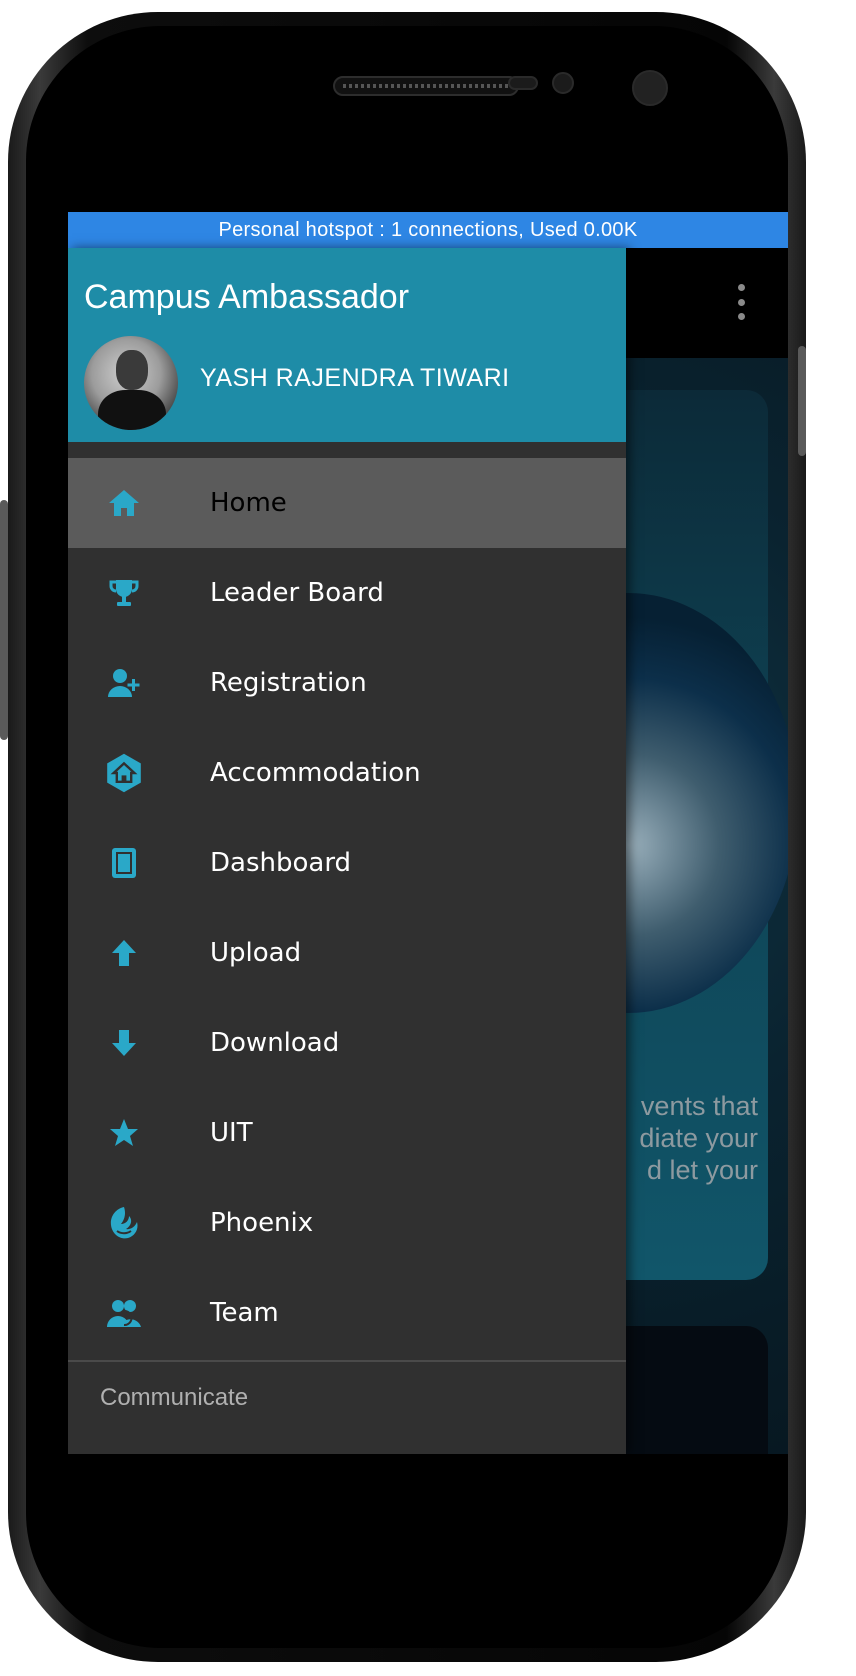 Image resolution: width=856 pixels, height=1676 pixels. Describe the element at coordinates (124, 1043) in the screenshot. I see `arrow-down-icon` at that location.